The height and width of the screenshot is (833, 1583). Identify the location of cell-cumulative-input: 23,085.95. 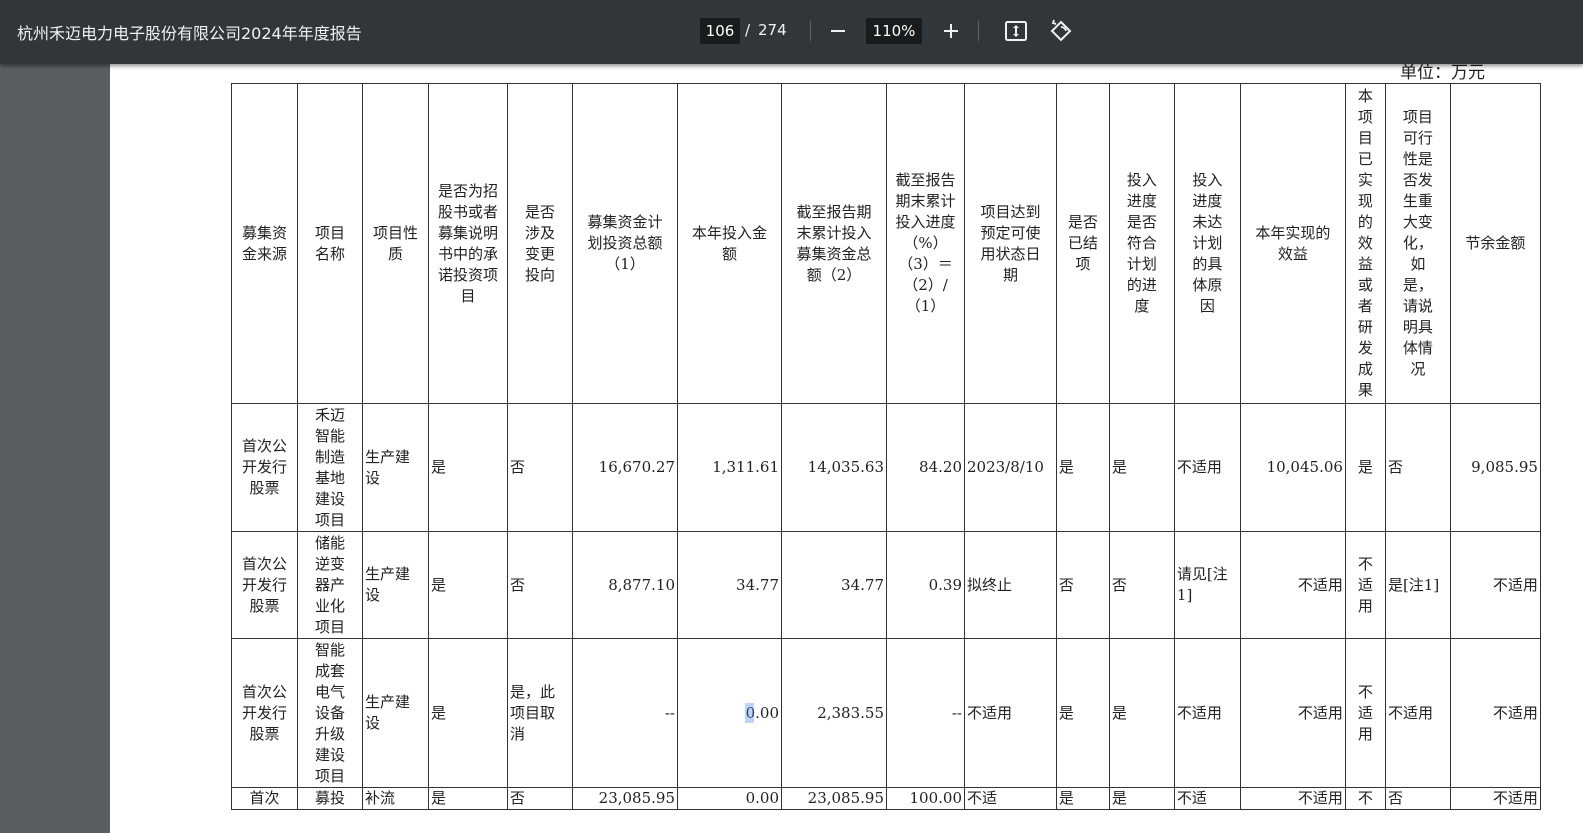
(834, 798).